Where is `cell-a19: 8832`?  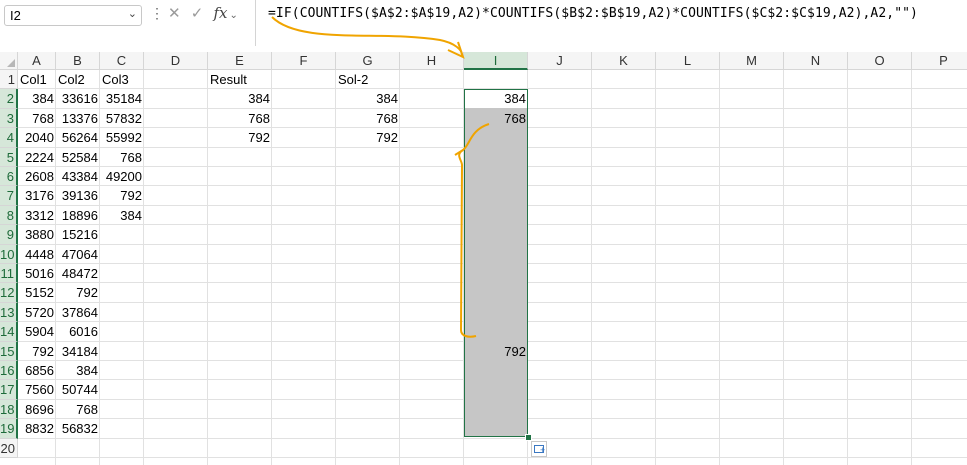 cell-a19: 8832 is located at coordinates (37, 428).